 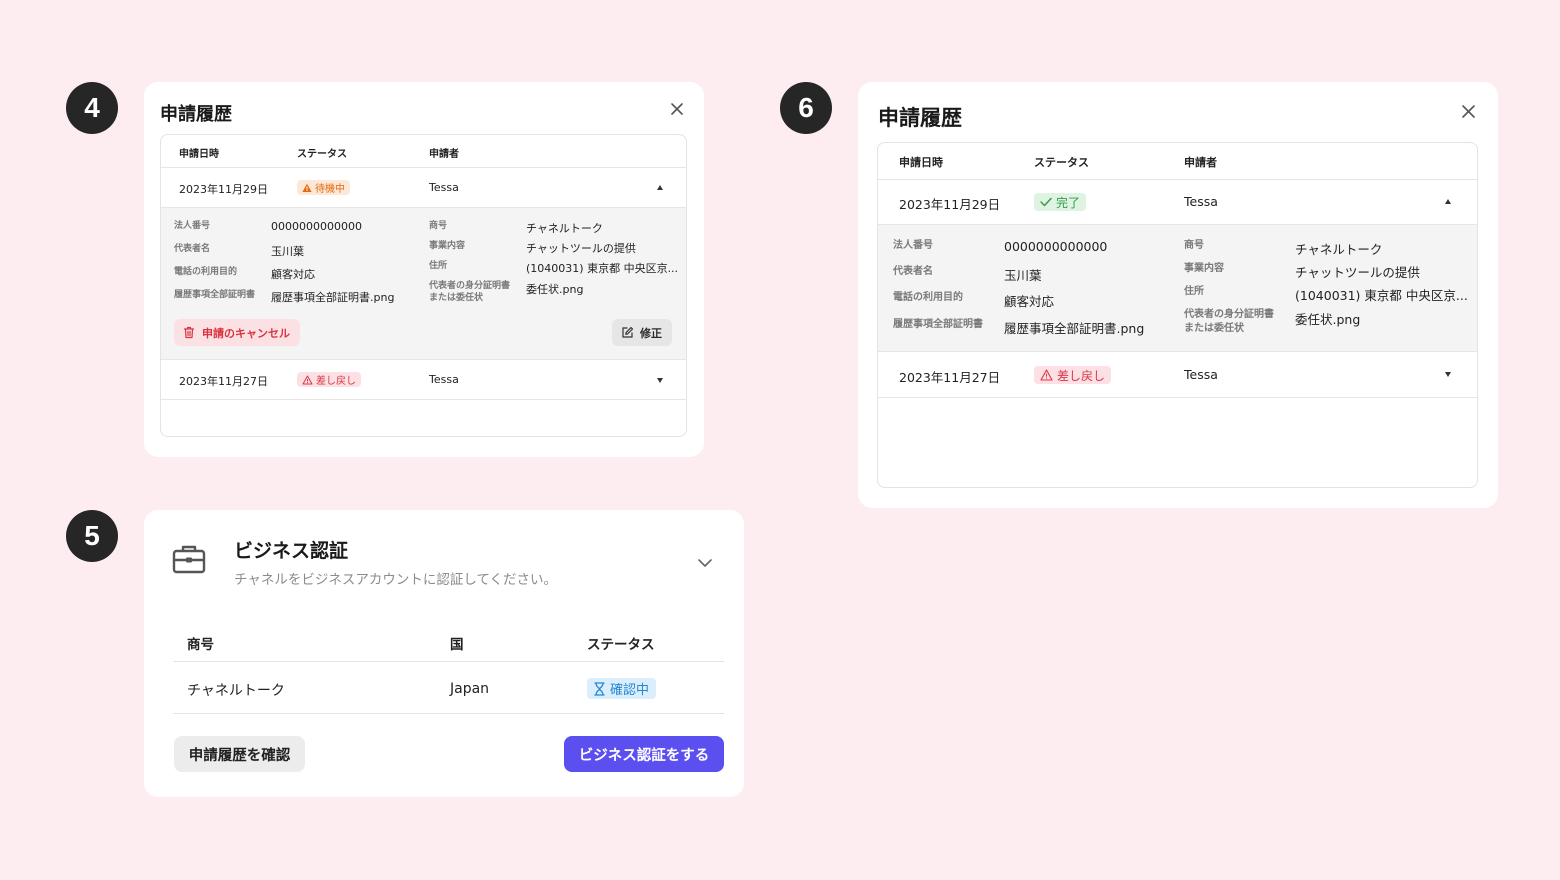 I want to click on table-row: 2023年11月29日 完了 Tessa, so click(x=1177, y=202).